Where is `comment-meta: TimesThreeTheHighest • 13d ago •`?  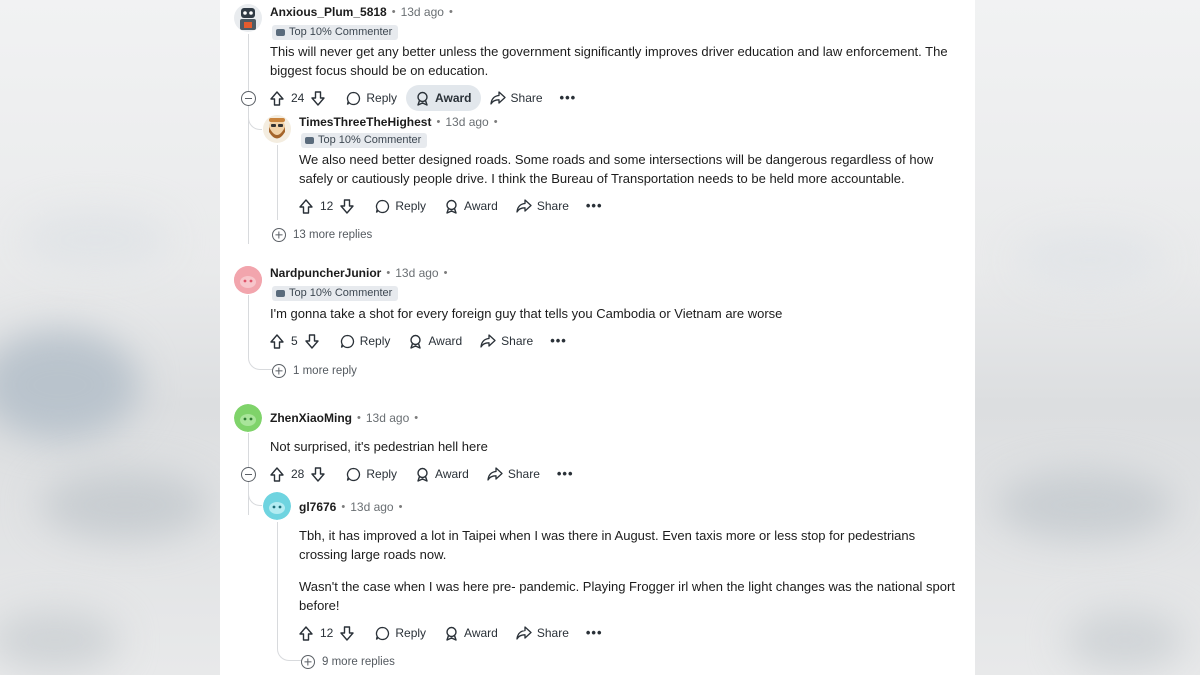
comment-meta: TimesThreeTheHighest • 13d ago • is located at coordinates (401, 122).